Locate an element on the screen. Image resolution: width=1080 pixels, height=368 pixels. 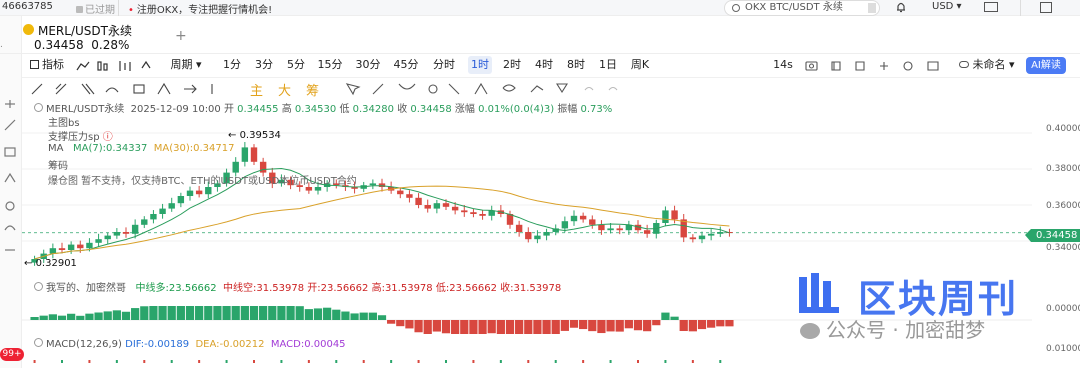
search-input: OKX BTC/USDT 永续 is located at coordinates (802, 8).